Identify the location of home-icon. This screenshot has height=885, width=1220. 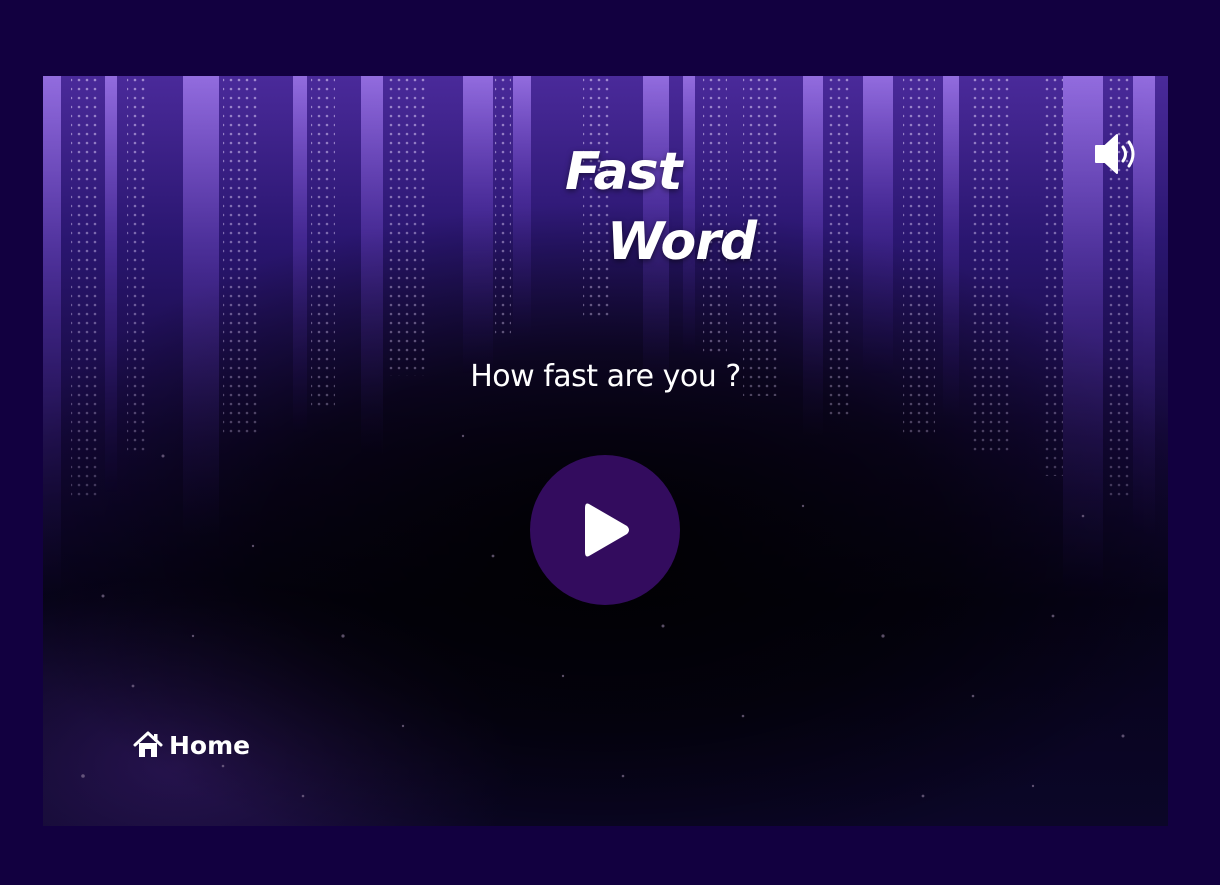
(148, 744).